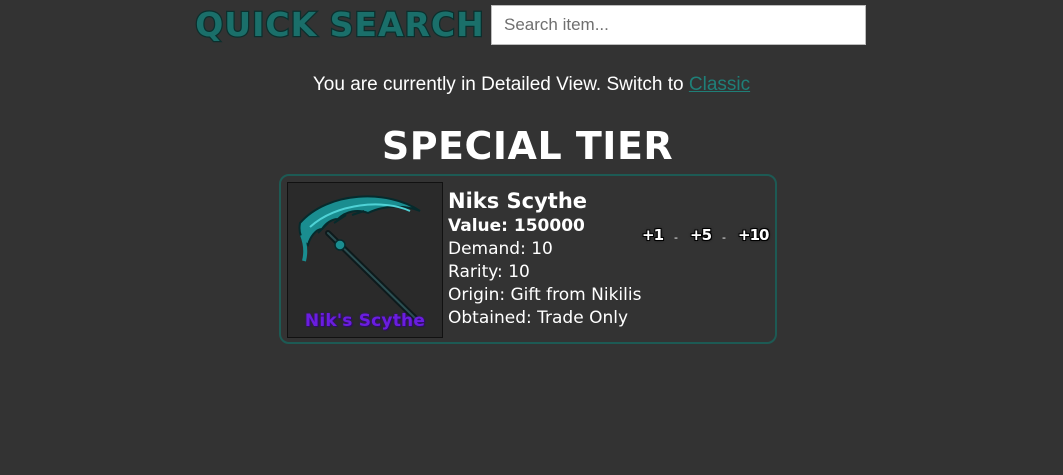  I want to click on quick-search-logo: QUICK SEARCH, so click(340, 25).